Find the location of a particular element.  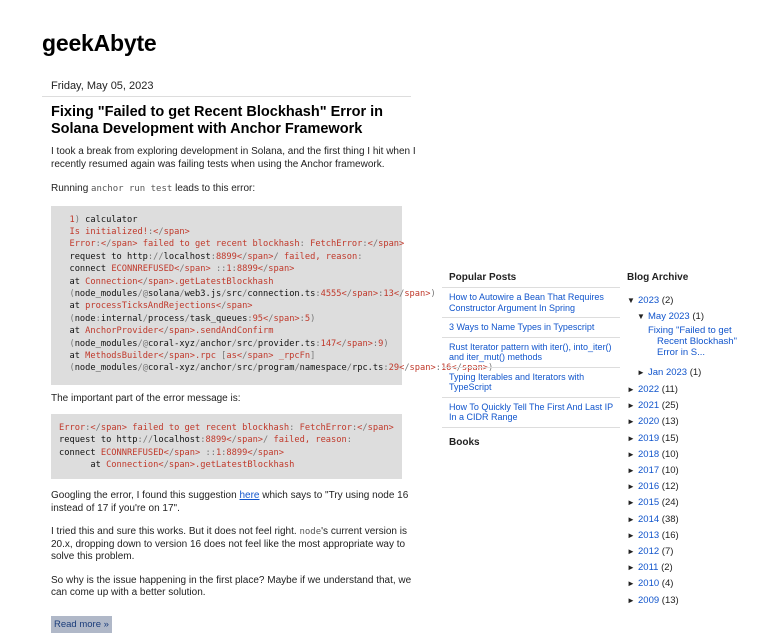

archive-year-link: 2023 is located at coordinates (648, 300).